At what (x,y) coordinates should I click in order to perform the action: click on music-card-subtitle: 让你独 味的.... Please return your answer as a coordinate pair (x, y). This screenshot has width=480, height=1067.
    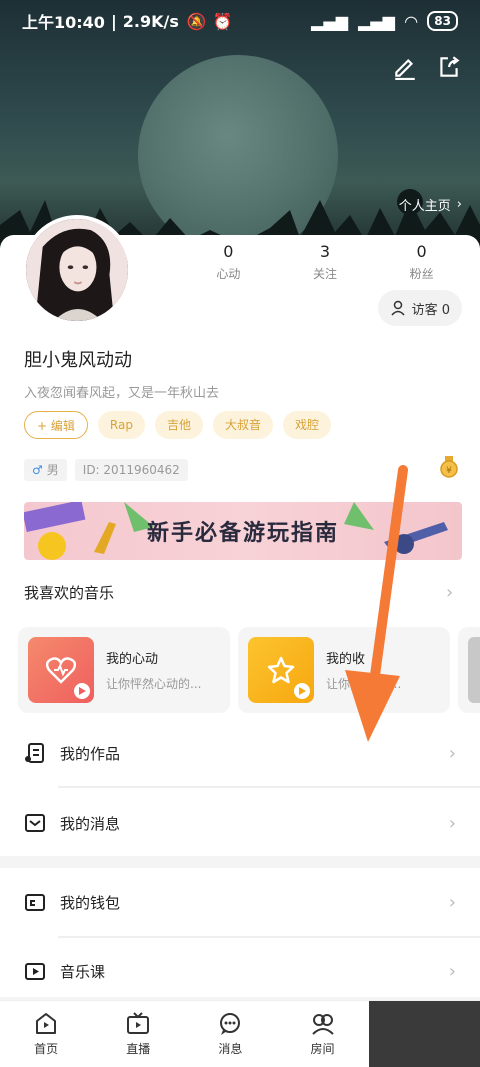
    Looking at the image, I should click on (364, 684).